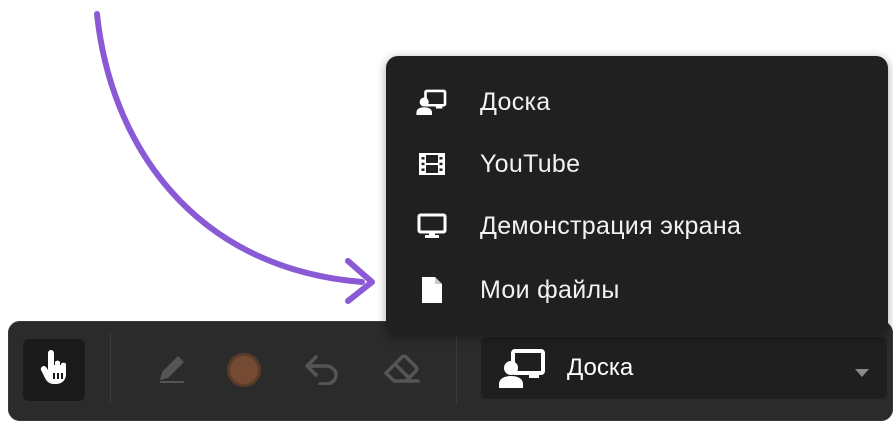  I want to click on eraser-icon, so click(402, 370).